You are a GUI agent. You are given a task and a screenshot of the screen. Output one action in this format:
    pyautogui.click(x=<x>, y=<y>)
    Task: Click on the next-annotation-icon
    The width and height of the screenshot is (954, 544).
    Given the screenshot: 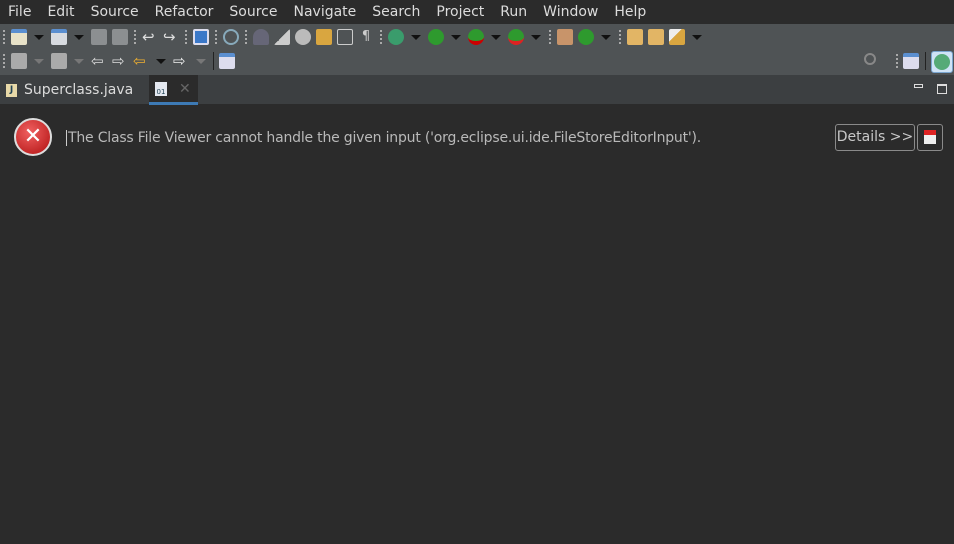 What is the action you would take?
    pyautogui.click(x=19, y=61)
    